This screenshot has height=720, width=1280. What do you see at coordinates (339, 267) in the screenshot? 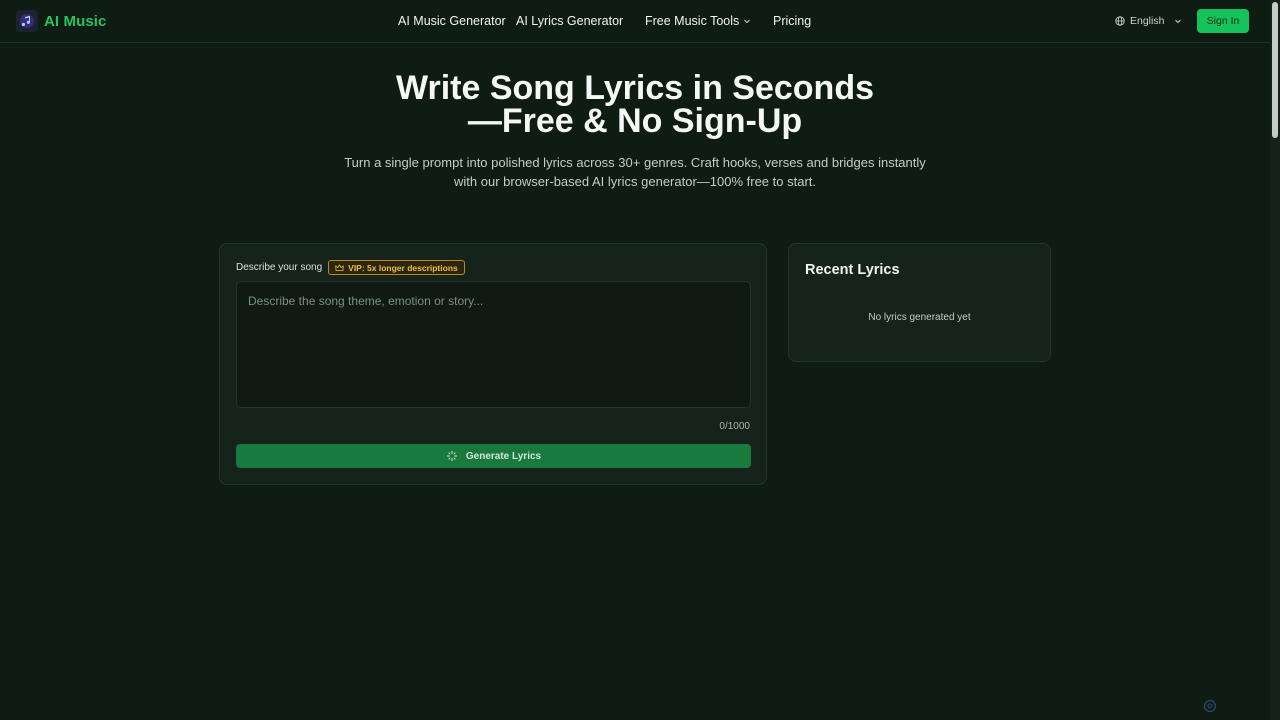
I see `crown-icon` at bounding box center [339, 267].